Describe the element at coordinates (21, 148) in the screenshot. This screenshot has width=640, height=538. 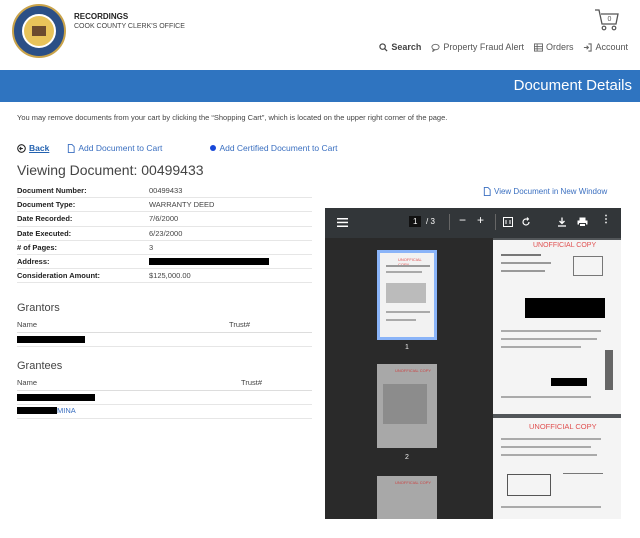
I see `arrow-left-circle-icon` at that location.